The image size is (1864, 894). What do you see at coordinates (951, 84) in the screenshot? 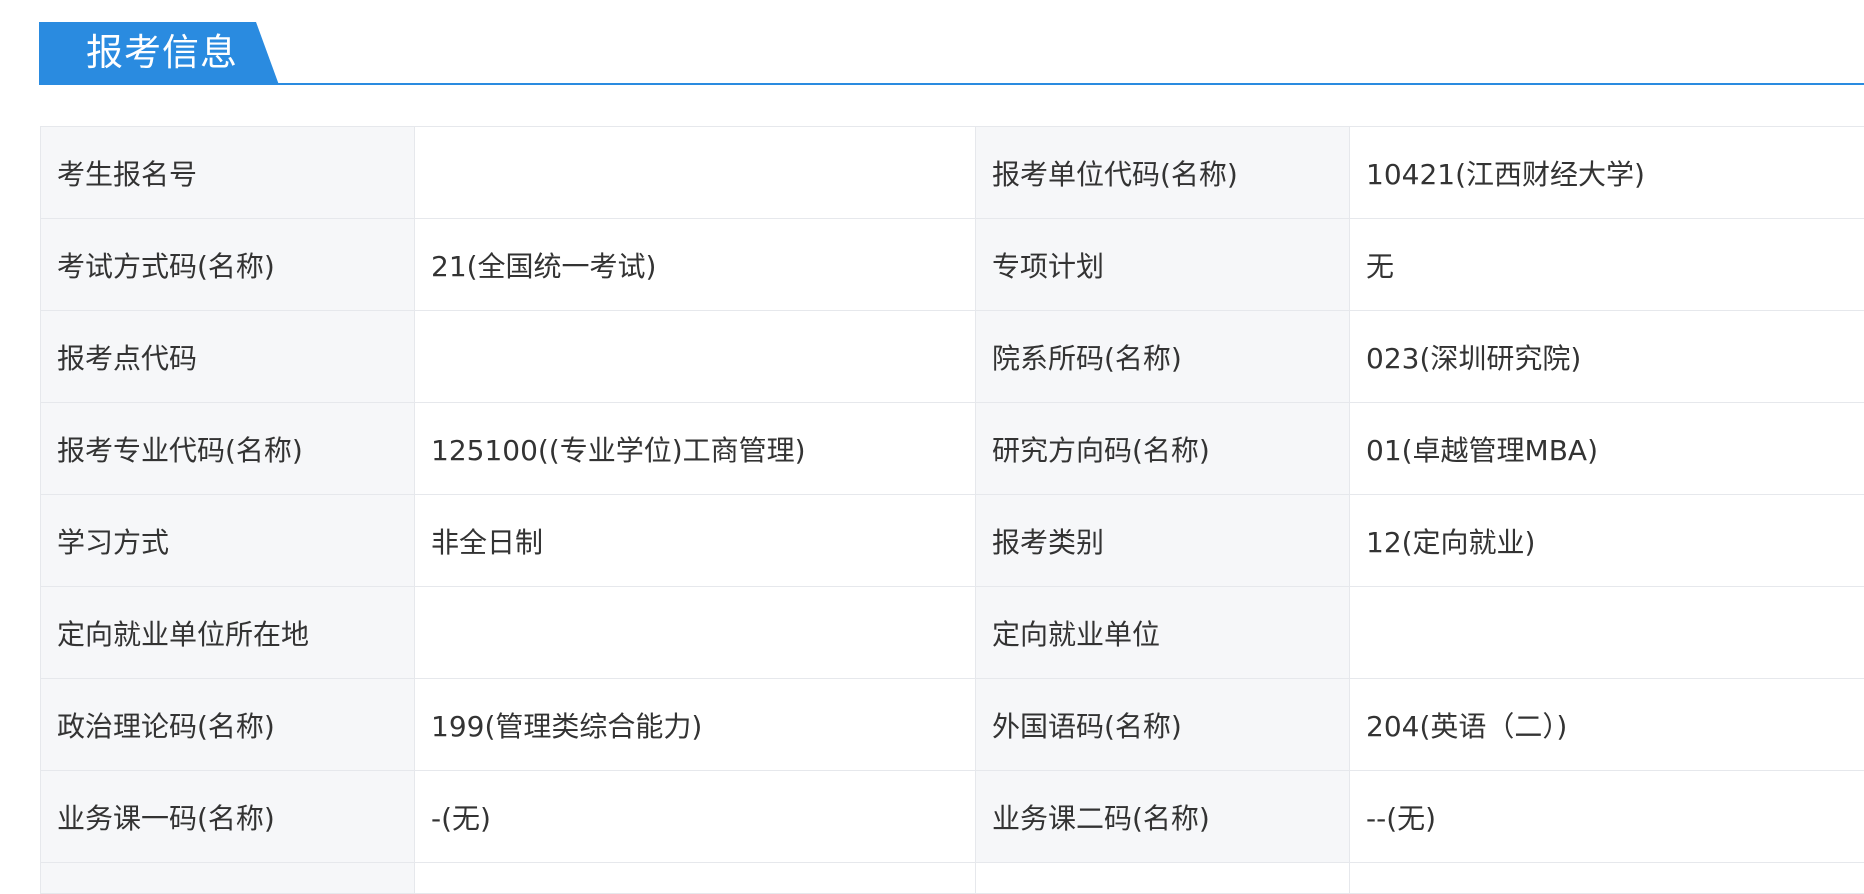
I see `header-divider` at bounding box center [951, 84].